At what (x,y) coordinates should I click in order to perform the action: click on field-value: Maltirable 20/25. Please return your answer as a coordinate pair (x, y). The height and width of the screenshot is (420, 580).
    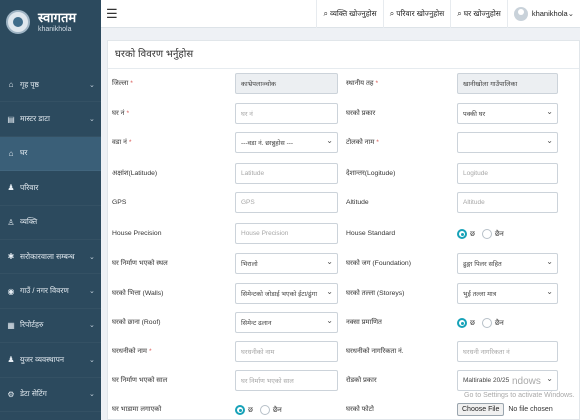
    Looking at the image, I should click on (486, 380).